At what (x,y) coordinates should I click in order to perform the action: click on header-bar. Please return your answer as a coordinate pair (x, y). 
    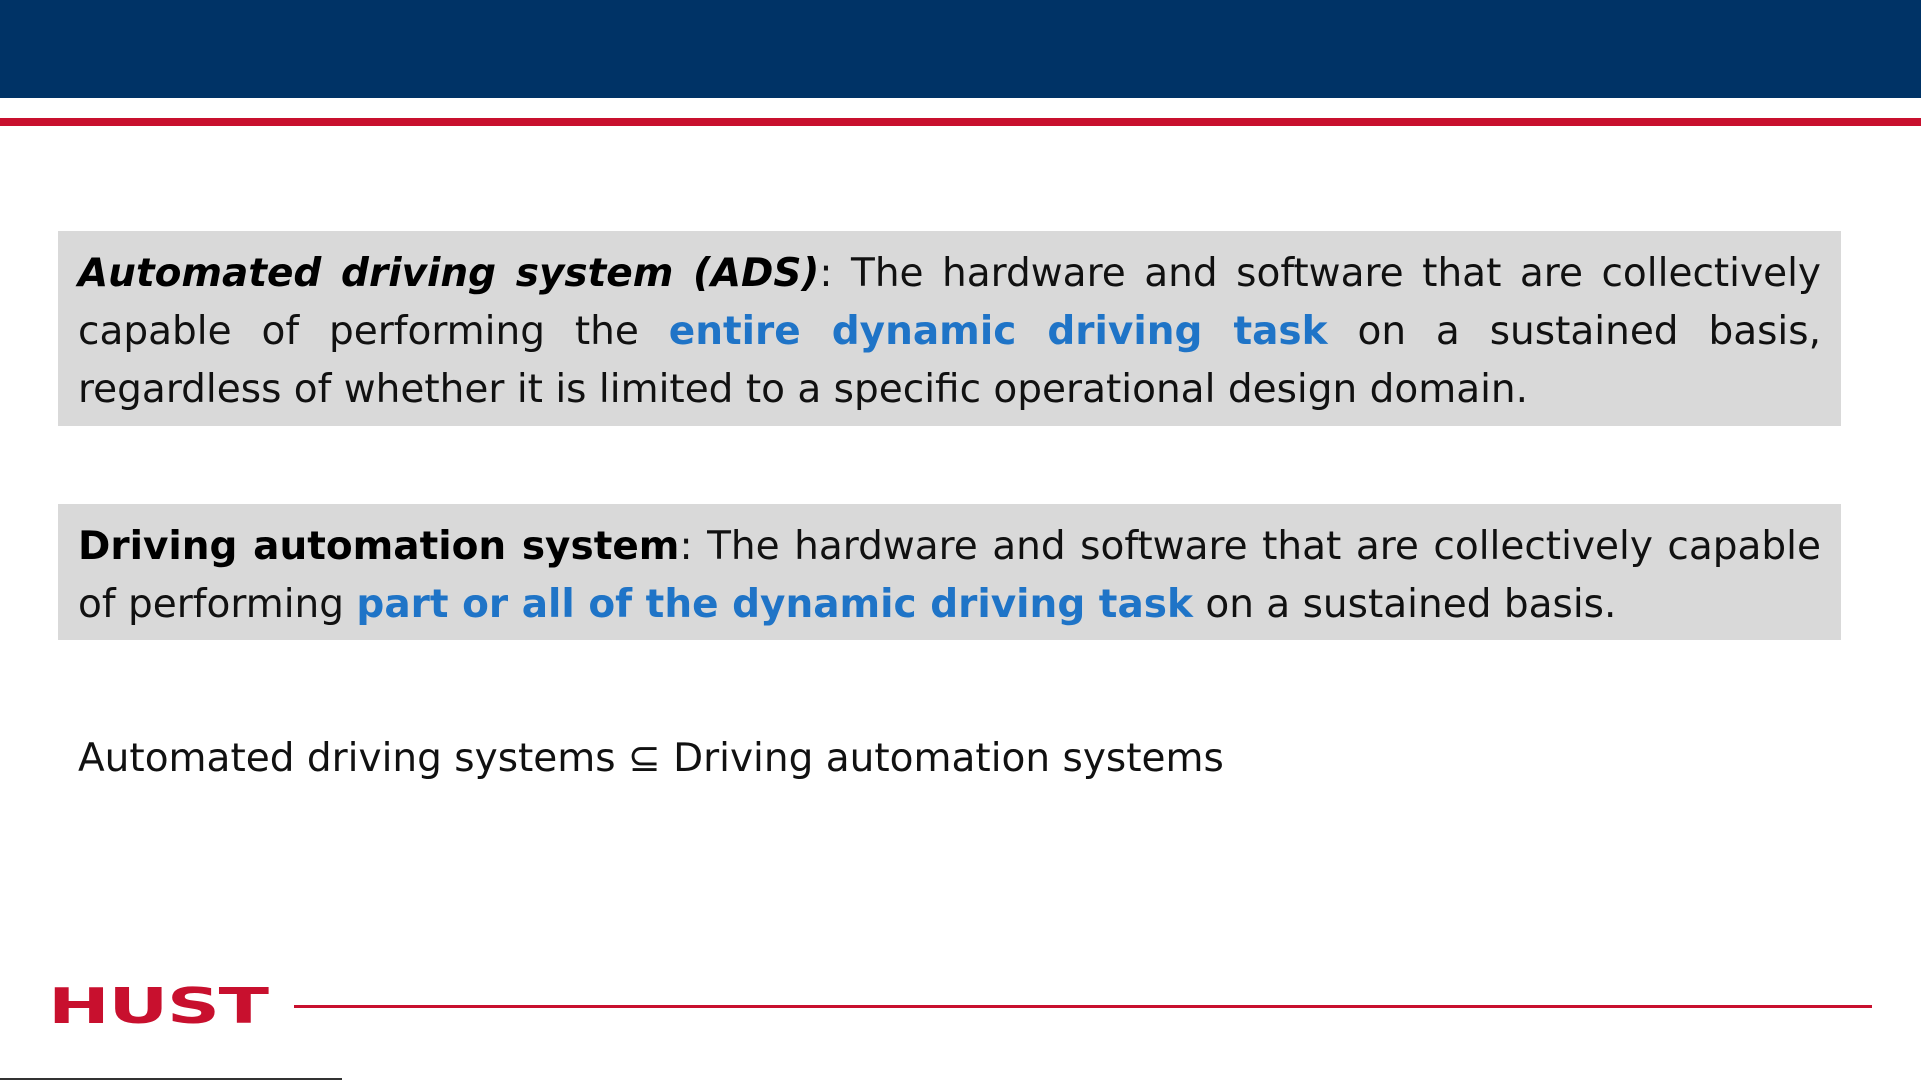
    Looking at the image, I should click on (960, 49).